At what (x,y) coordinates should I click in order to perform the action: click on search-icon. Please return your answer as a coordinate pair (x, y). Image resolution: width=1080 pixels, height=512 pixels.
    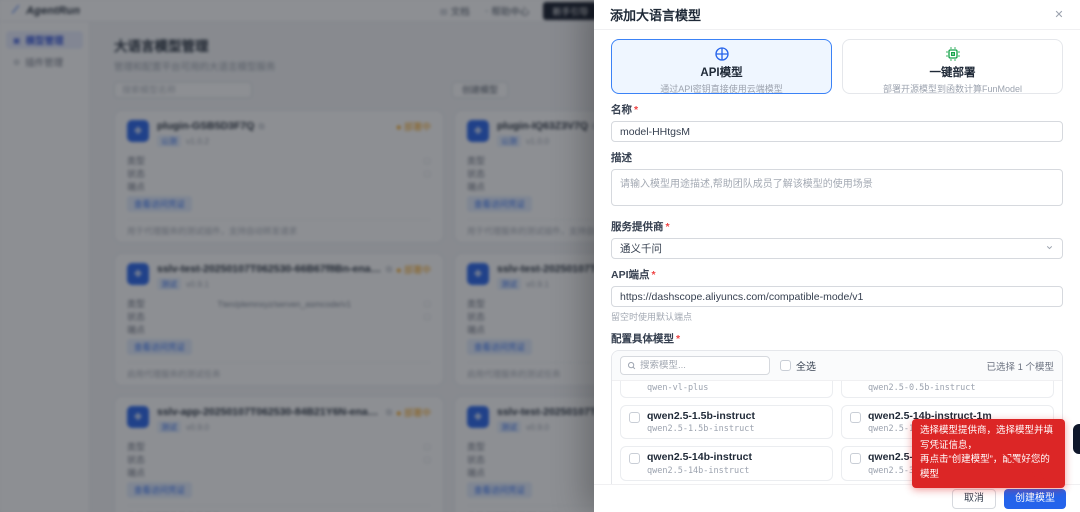
    Looking at the image, I should click on (632, 366).